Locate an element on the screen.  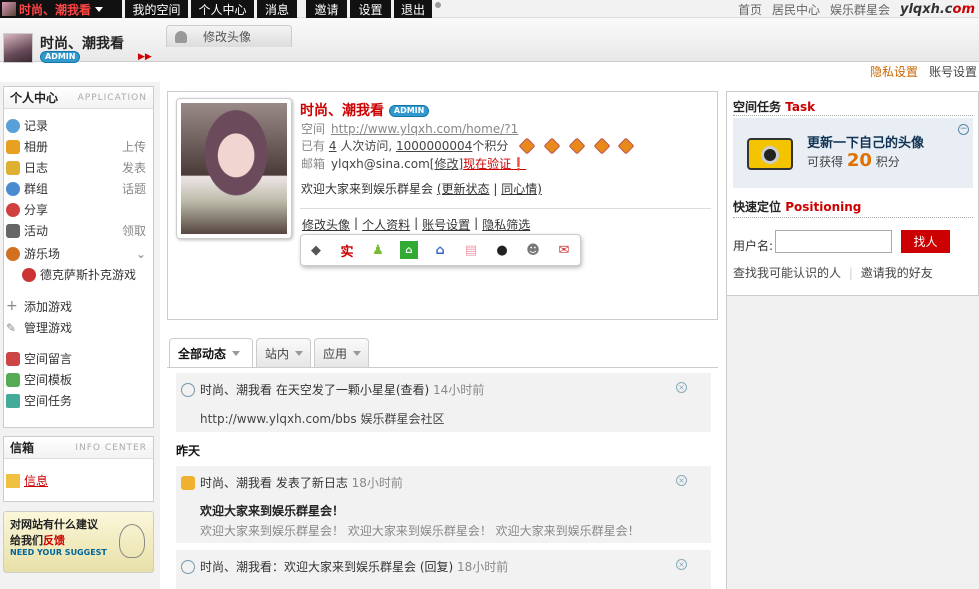
person-icon is located at coordinates (181, 36).